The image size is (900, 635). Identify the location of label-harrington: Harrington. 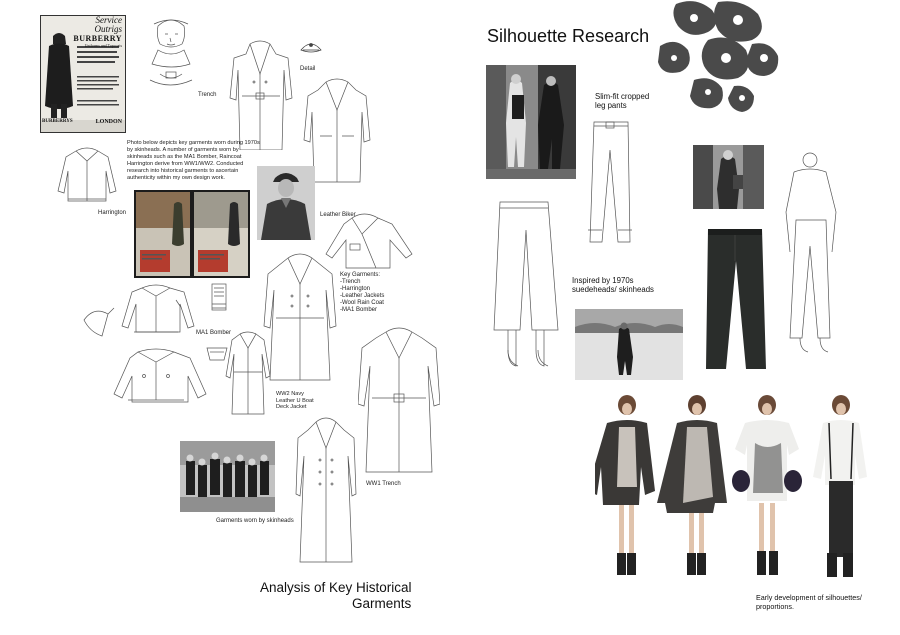
(112, 213).